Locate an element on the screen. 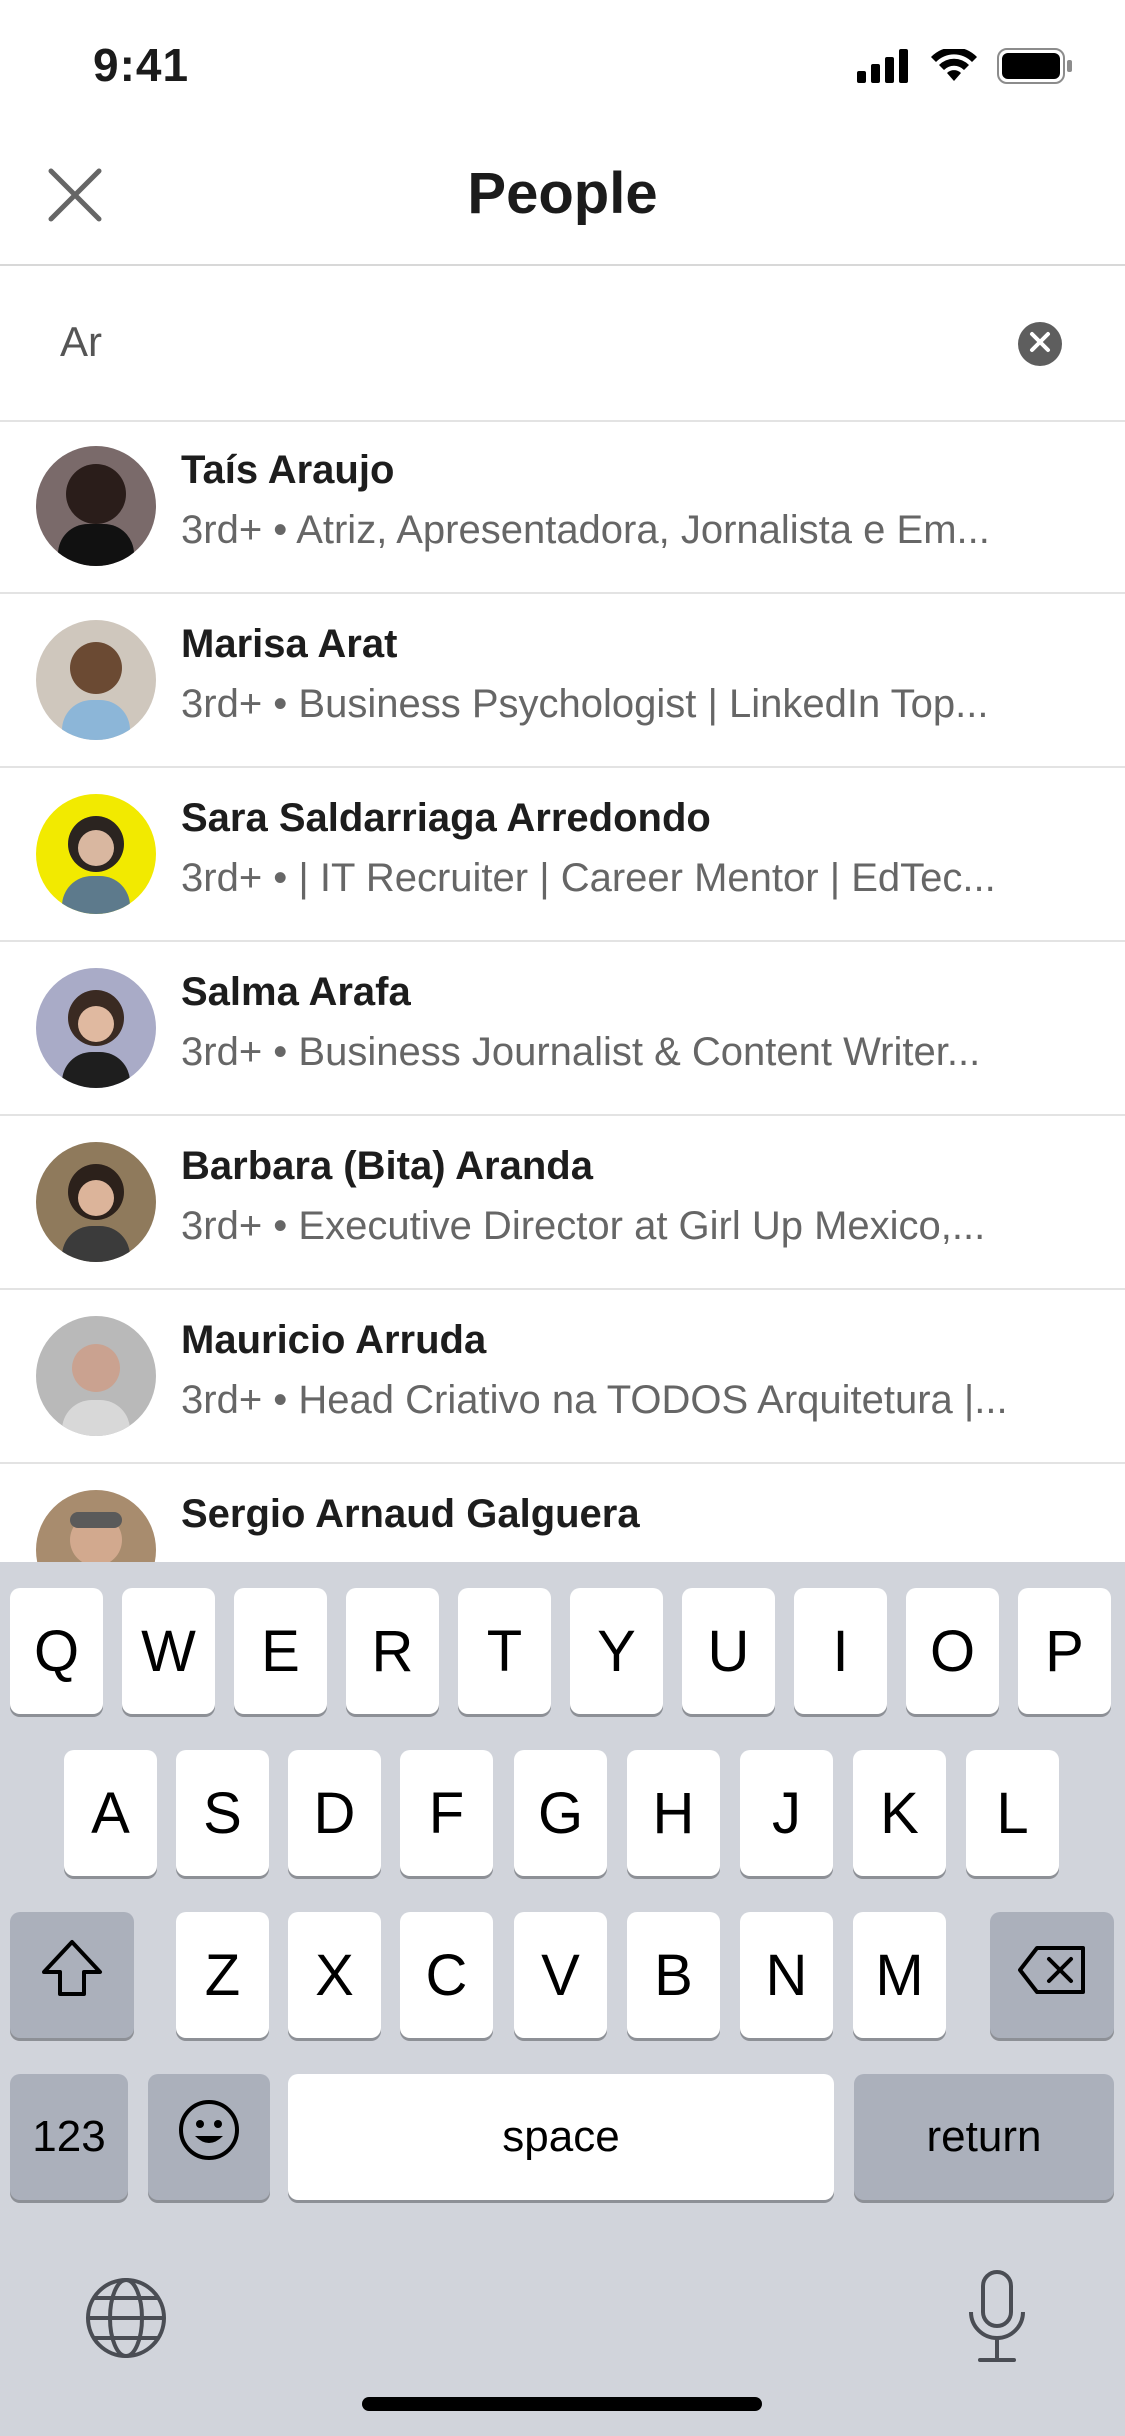 The width and height of the screenshot is (1125, 2436). key-p: P is located at coordinates (1064, 1651).